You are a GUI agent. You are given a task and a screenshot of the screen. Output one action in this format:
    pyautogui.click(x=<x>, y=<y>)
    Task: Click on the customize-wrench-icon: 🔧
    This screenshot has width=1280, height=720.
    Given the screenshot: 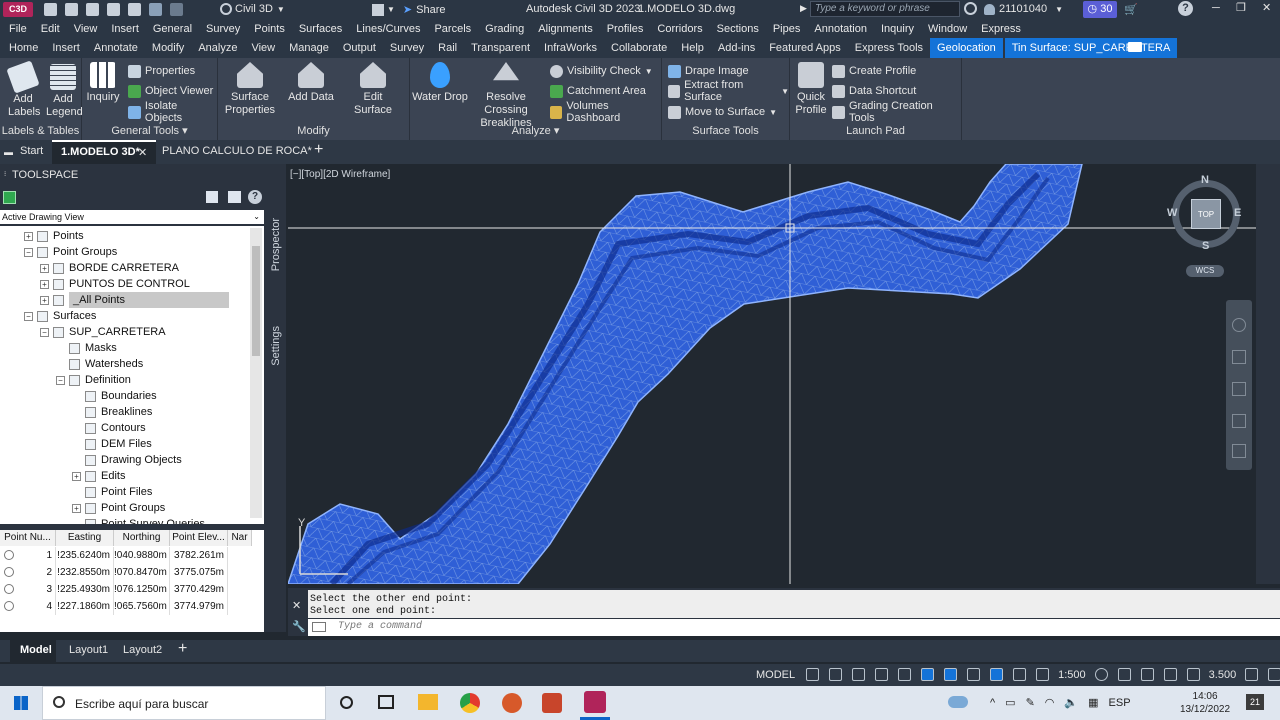 What is the action you would take?
    pyautogui.click(x=299, y=626)
    